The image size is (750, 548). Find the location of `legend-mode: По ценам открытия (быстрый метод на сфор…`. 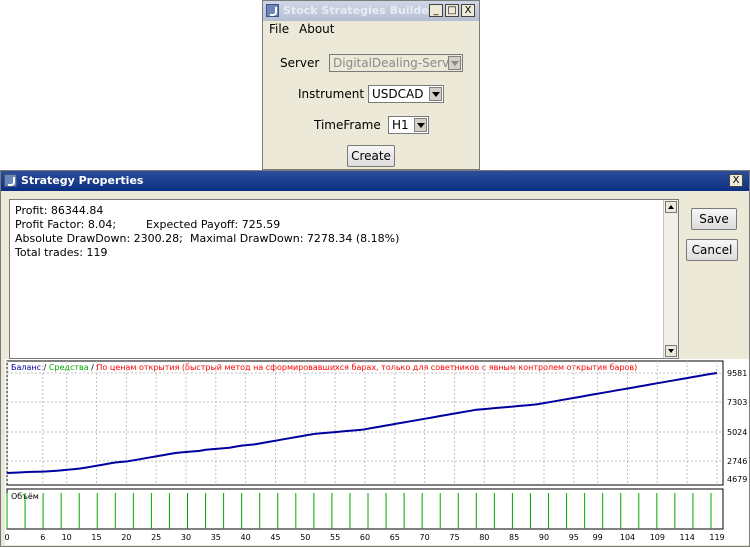

legend-mode: По ценам открытия (быстрый метод на сфор… is located at coordinates (366, 367).